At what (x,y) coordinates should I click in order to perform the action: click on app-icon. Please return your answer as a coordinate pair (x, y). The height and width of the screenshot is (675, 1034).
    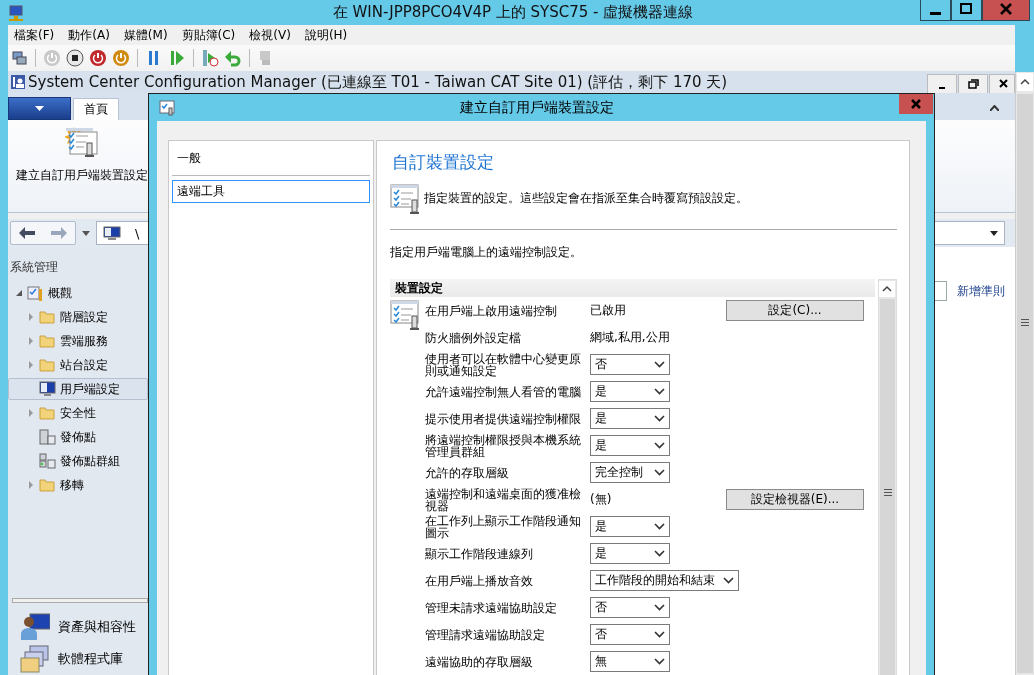
    Looking at the image, I should click on (18, 82).